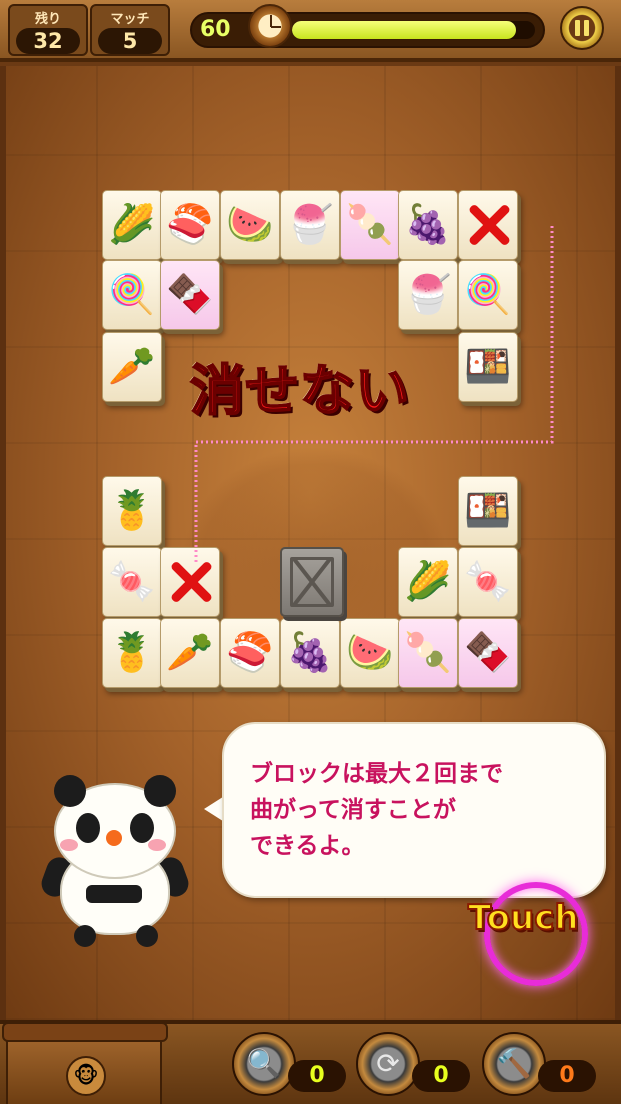 This screenshot has width=621, height=1104. Describe the element at coordinates (270, 26) in the screenshot. I see `clock-icon` at that location.